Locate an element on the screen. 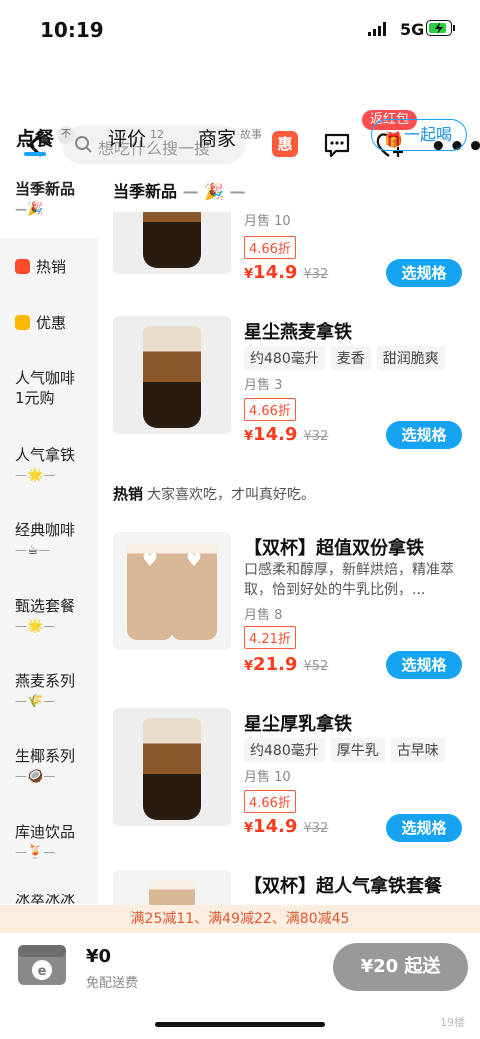 The height and width of the screenshot is (1039, 480). group-order-label: 一起喝 is located at coordinates (427, 134).